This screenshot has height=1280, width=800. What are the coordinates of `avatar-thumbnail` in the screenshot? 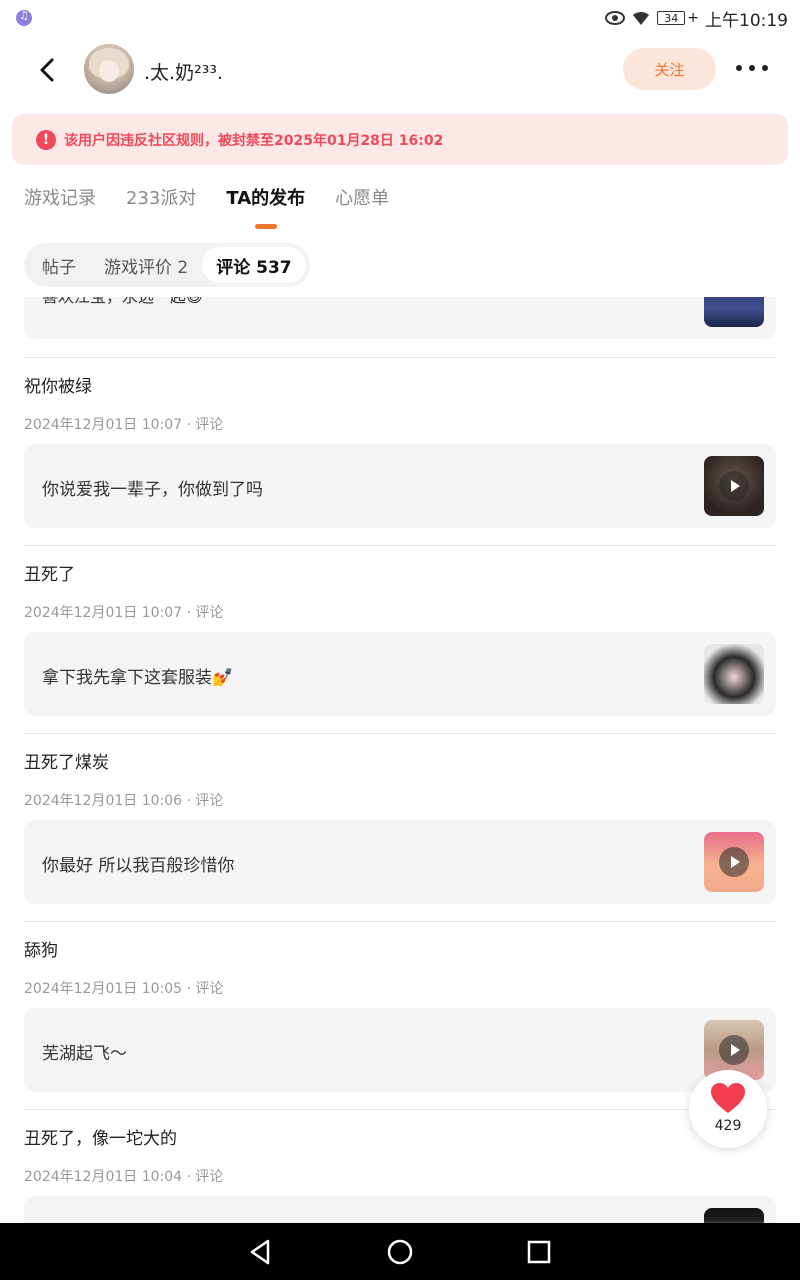 It's located at (734, 674).